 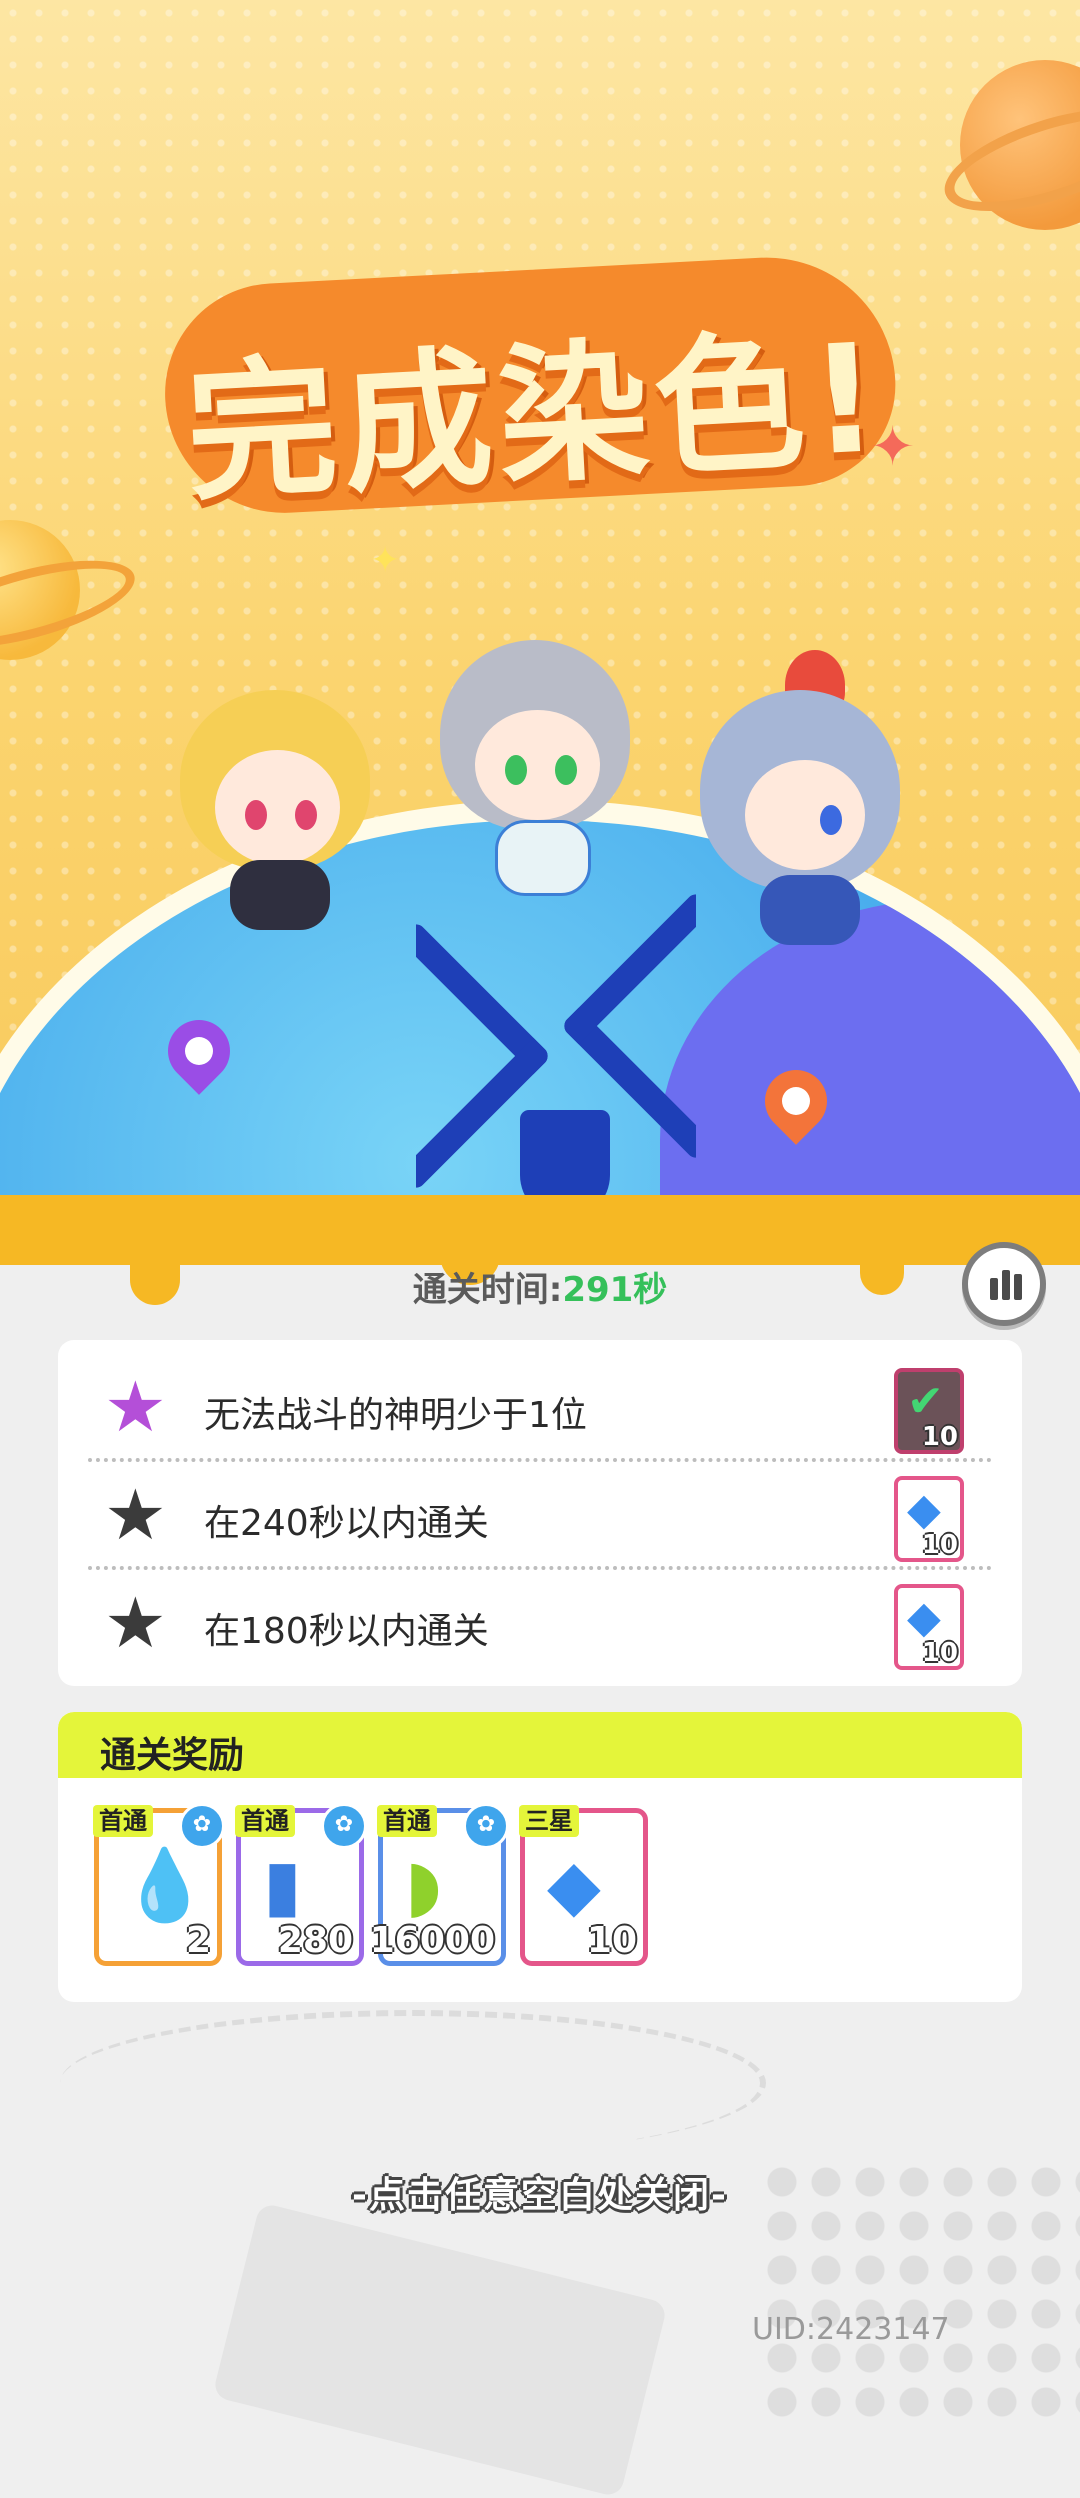 What do you see at coordinates (198, 1940) in the screenshot?
I see `reward-quantity: 2` at bounding box center [198, 1940].